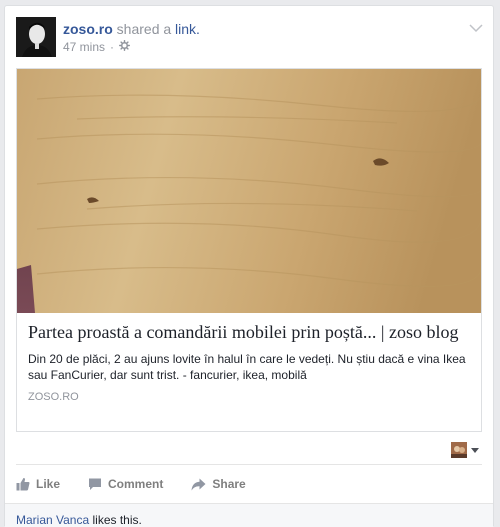 This screenshot has height=527, width=500. Describe the element at coordinates (187, 29) in the screenshot. I see `object-link: link.` at that location.